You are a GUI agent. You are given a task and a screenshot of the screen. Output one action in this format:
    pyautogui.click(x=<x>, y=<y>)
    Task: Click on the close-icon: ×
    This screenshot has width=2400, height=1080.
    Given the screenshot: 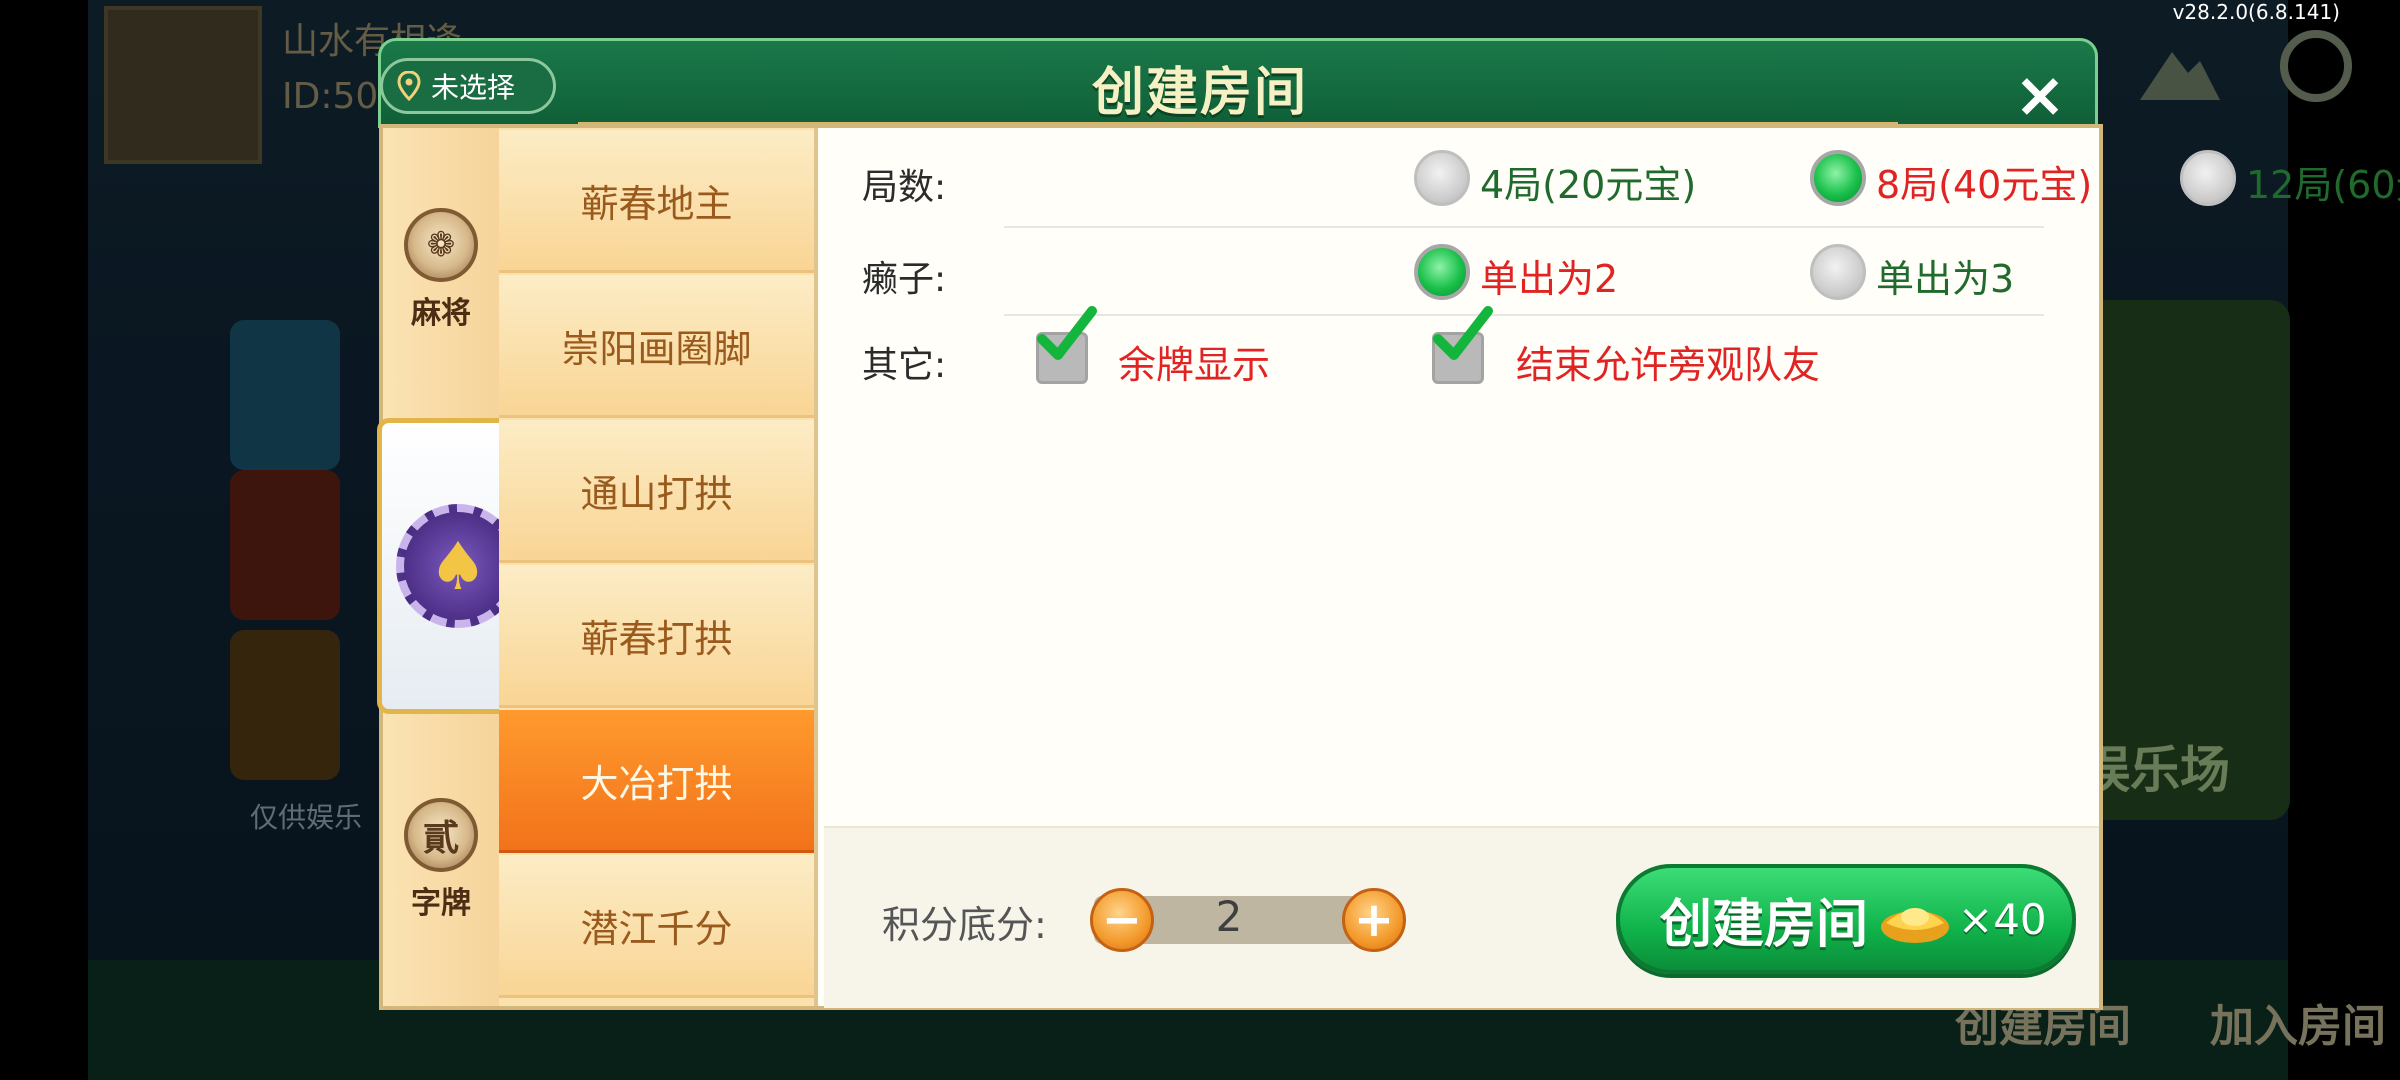 What is the action you would take?
    pyautogui.click(x=2040, y=94)
    